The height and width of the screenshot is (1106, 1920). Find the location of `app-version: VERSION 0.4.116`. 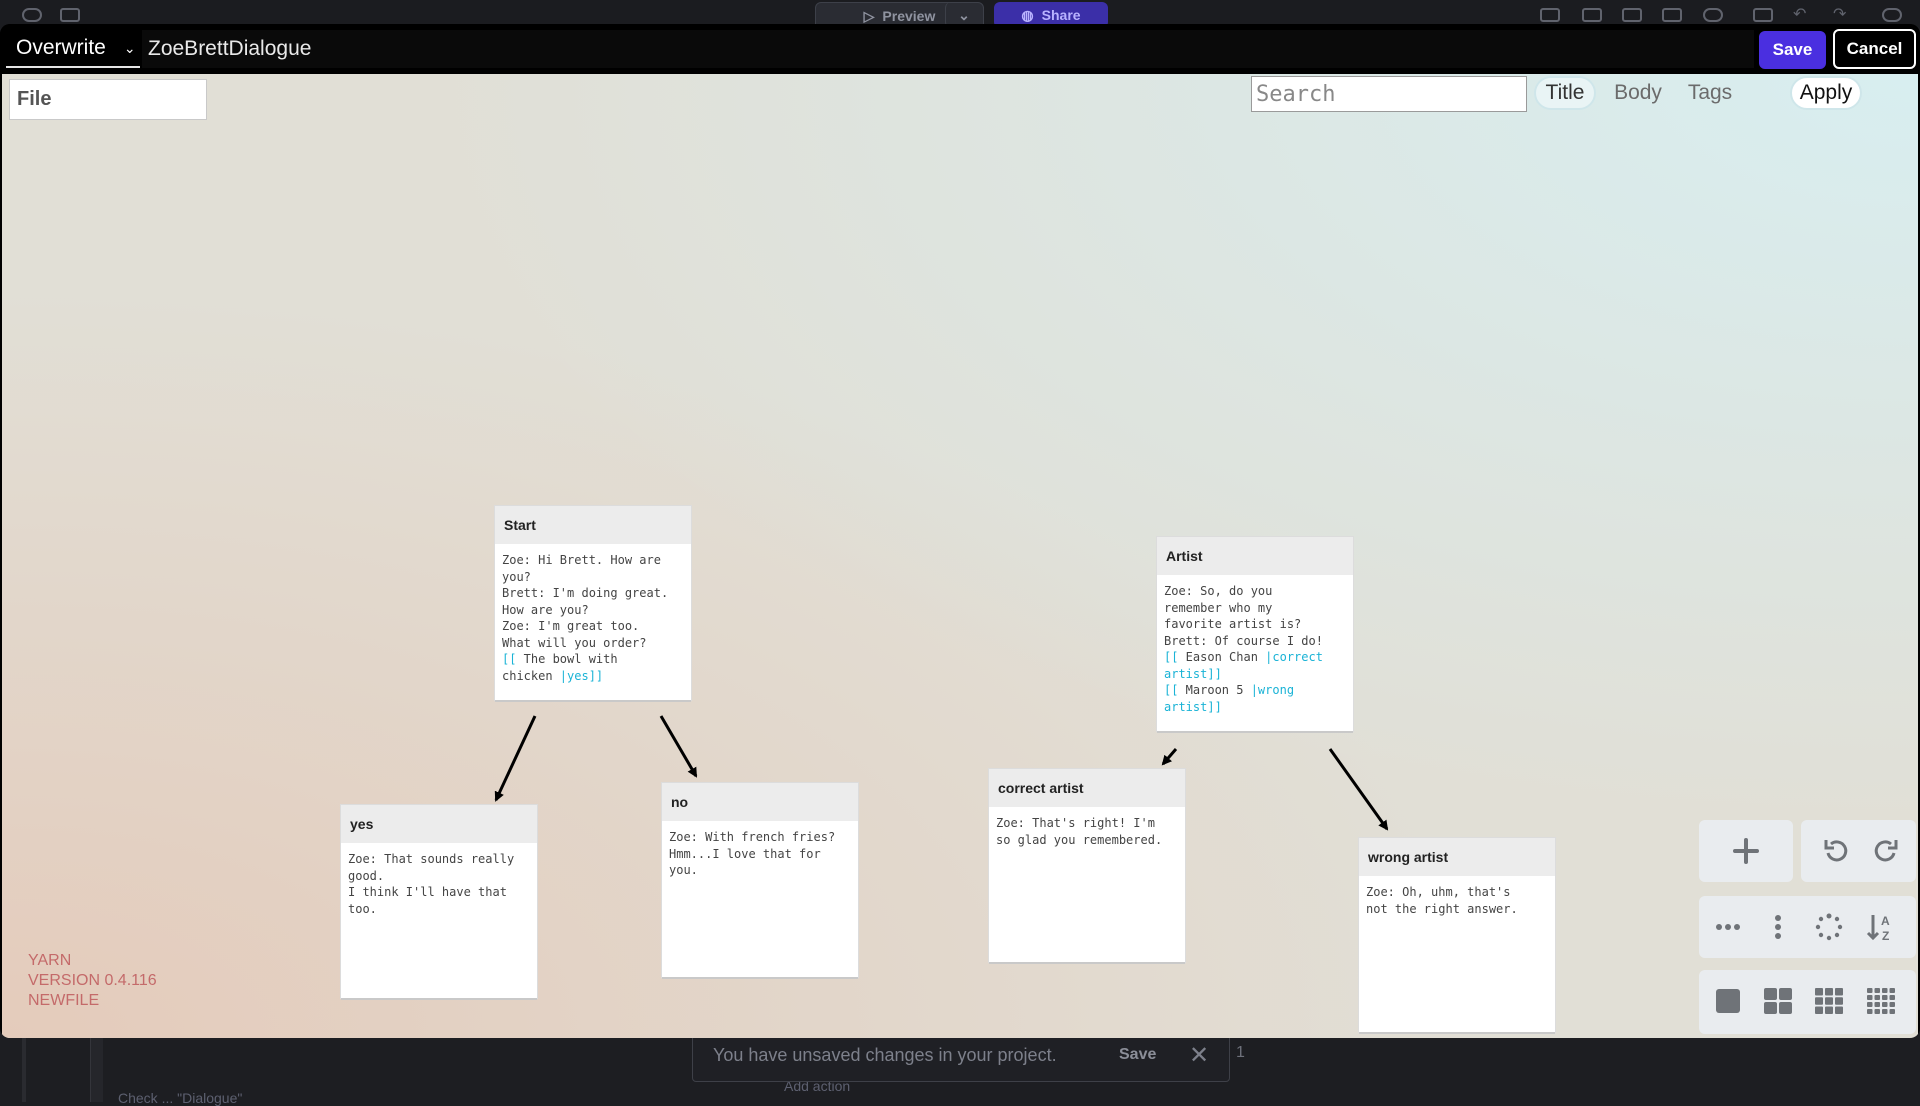

app-version: VERSION 0.4.116 is located at coordinates (92, 980).